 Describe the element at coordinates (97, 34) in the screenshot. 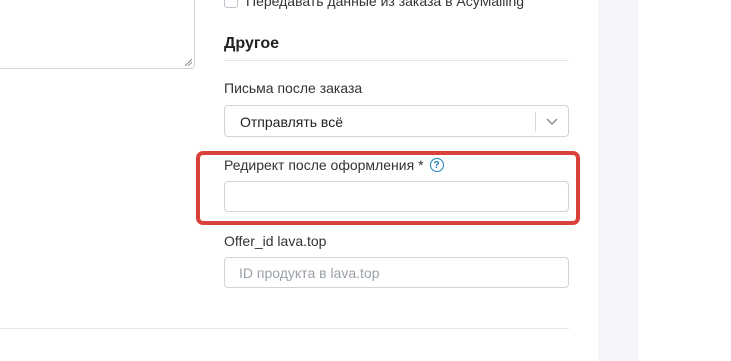

I see `previous-textarea` at that location.